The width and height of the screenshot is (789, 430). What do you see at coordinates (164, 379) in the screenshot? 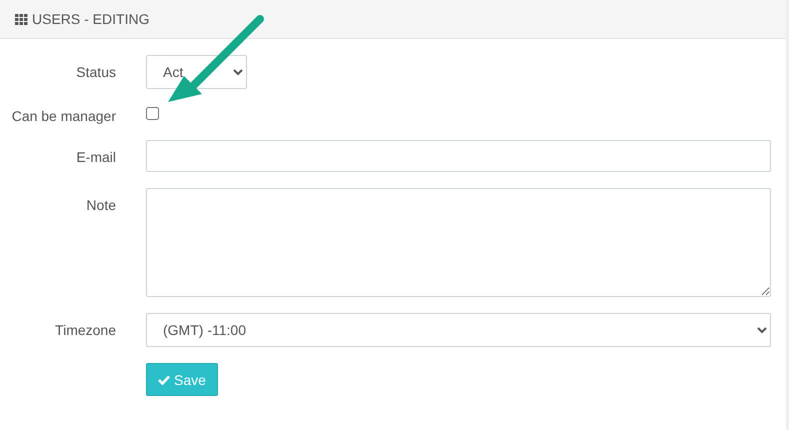
I see `checkmark-icon` at bounding box center [164, 379].